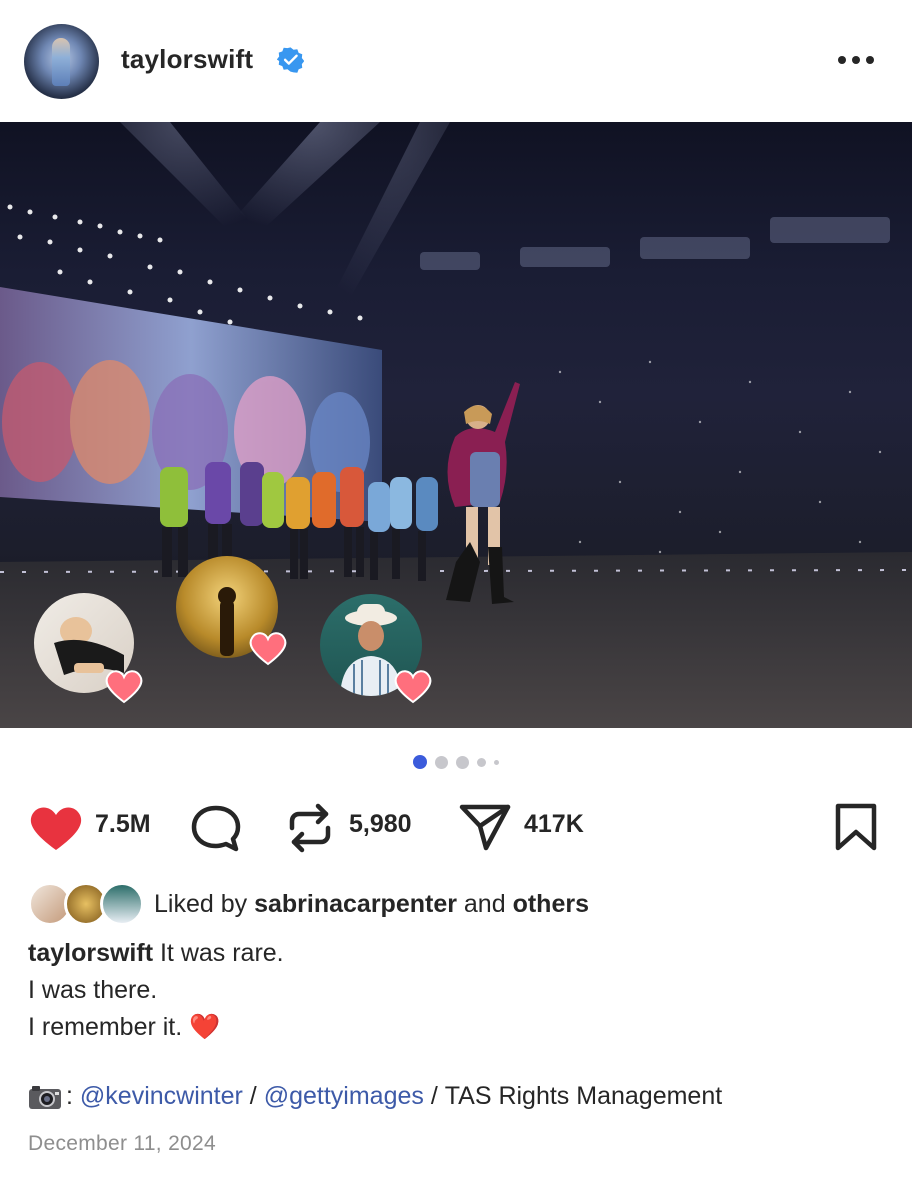  What do you see at coordinates (554, 824) in the screenshot?
I see `shares-count: 417K` at bounding box center [554, 824].